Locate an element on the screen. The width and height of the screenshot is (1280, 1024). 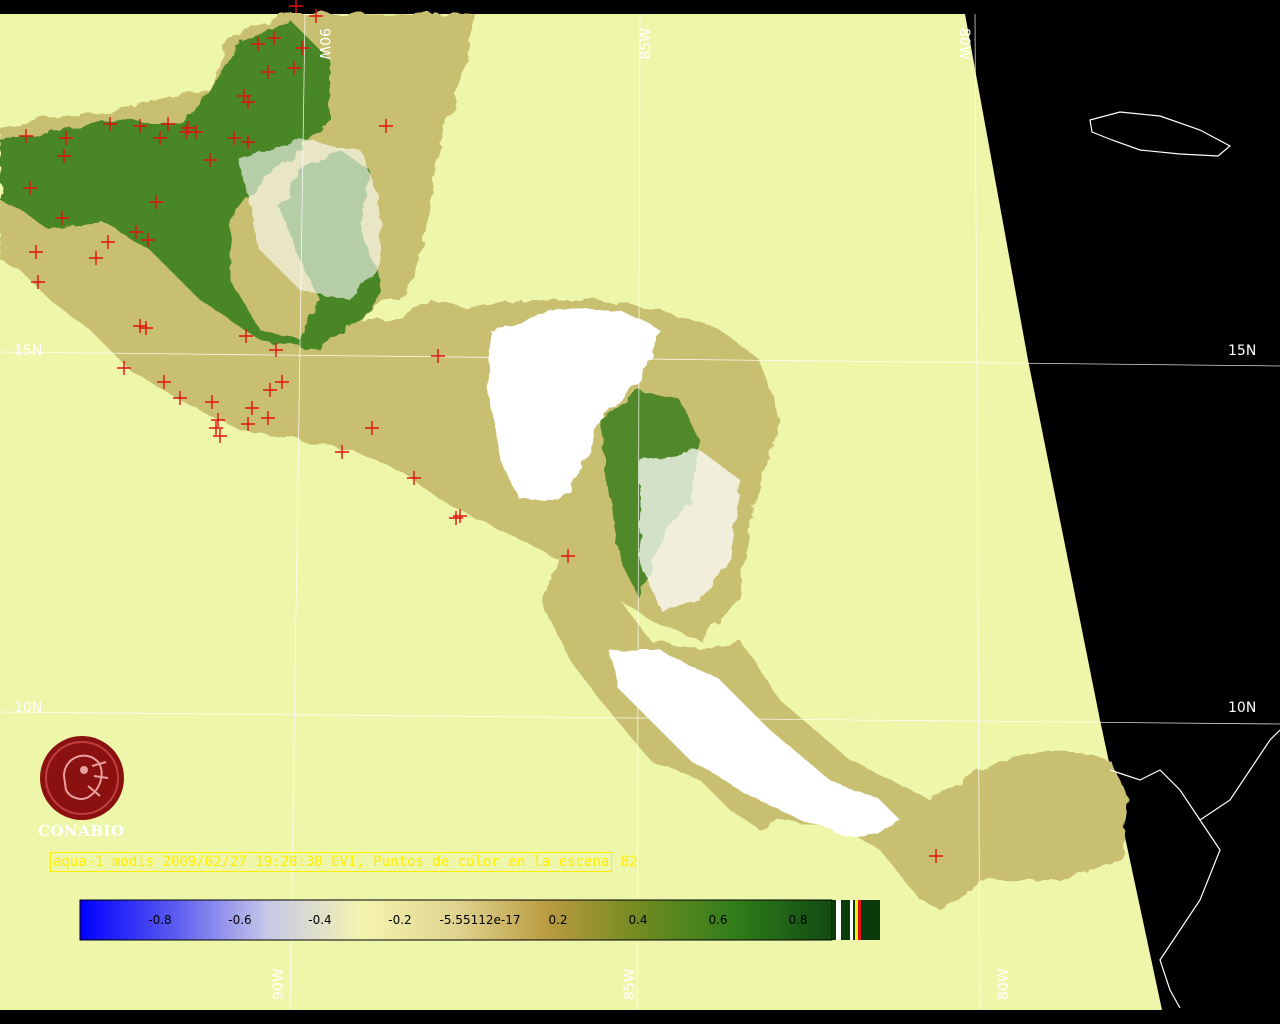
lat-label-right-15n: 15N is located at coordinates (1242, 351).